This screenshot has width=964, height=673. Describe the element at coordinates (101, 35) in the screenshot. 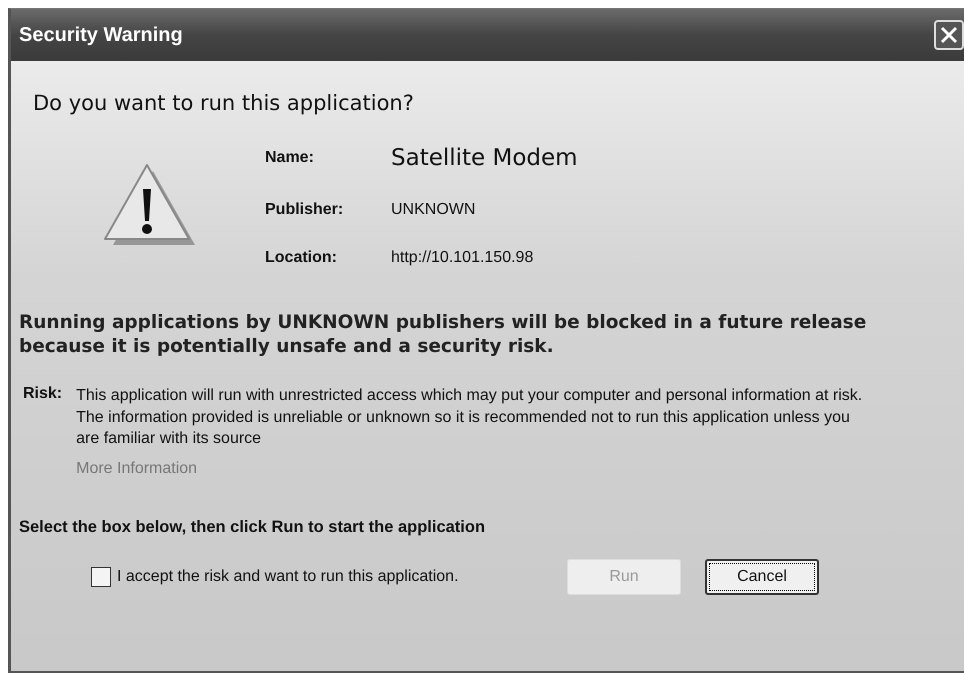

I see `window-title: Security Warning` at that location.